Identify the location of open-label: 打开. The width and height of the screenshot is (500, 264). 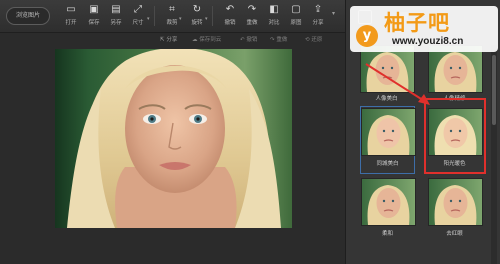
(71, 23).